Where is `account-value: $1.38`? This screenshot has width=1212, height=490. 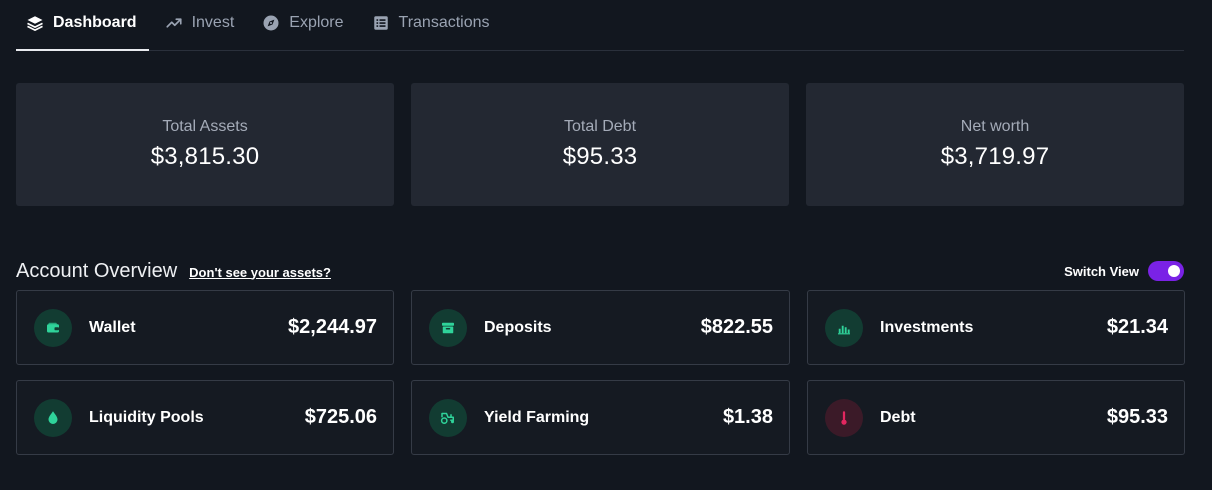
account-value: $1.38 is located at coordinates (747, 417).